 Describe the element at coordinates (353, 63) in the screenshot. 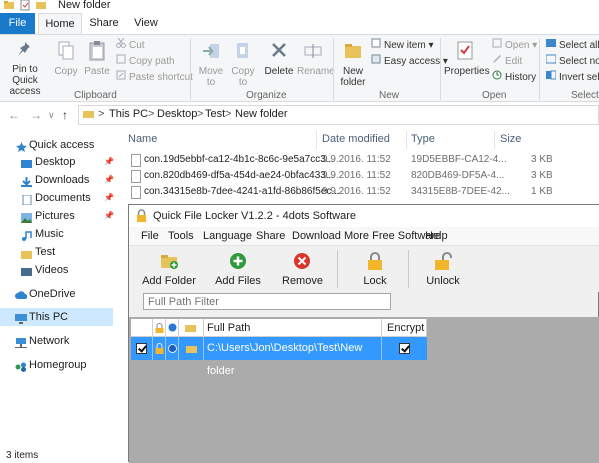

I see `new-folder-button: New folder` at that location.